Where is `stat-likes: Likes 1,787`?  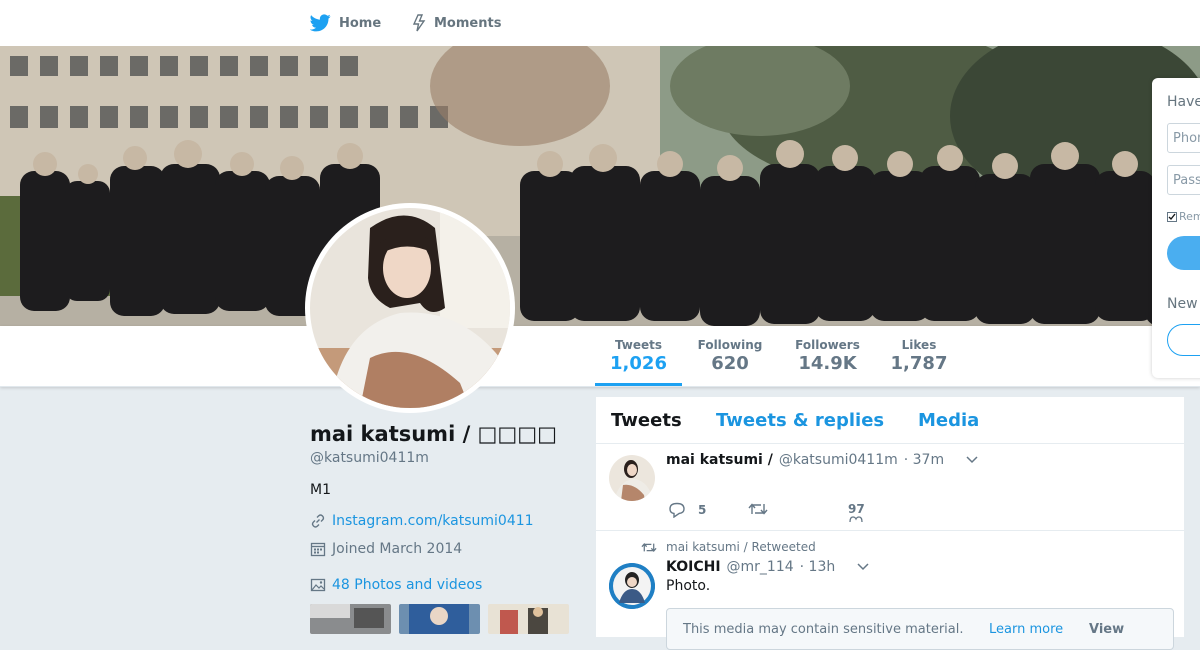
stat-likes: Likes 1,787 is located at coordinates (919, 356).